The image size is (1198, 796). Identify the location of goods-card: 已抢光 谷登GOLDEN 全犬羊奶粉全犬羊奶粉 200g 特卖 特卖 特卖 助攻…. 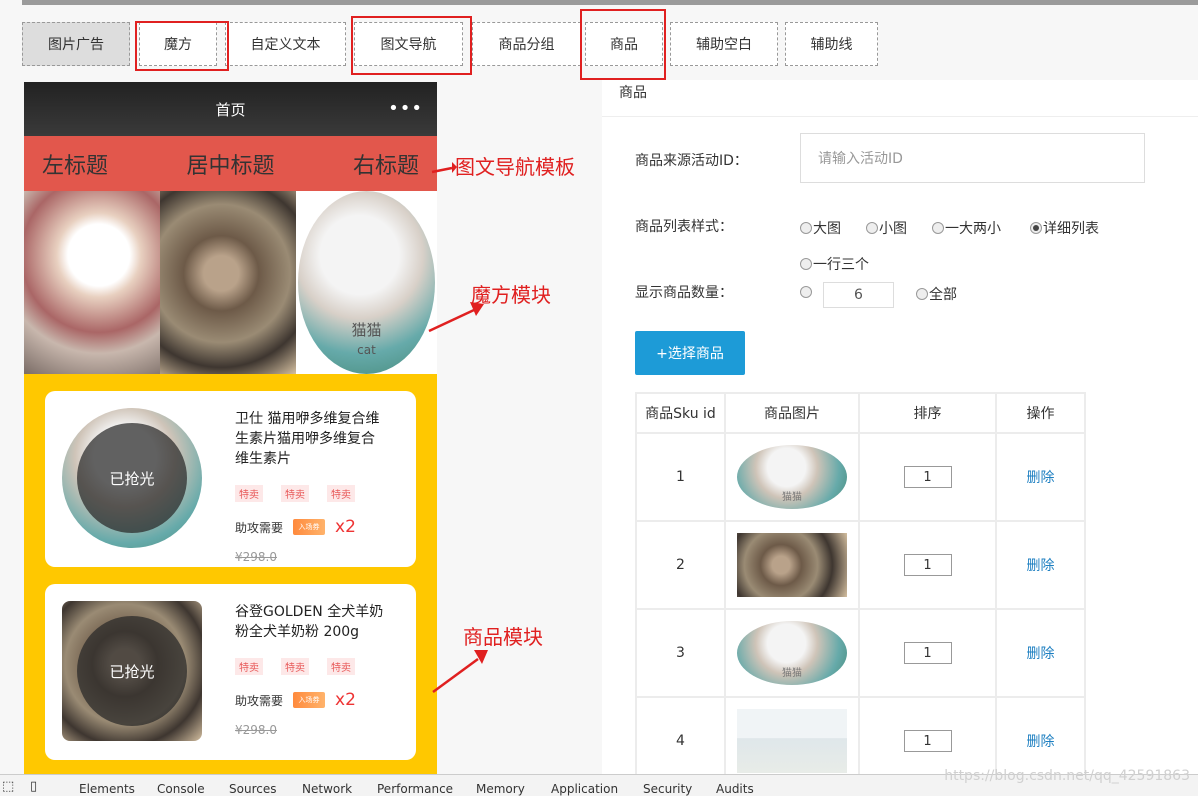
(230, 672).